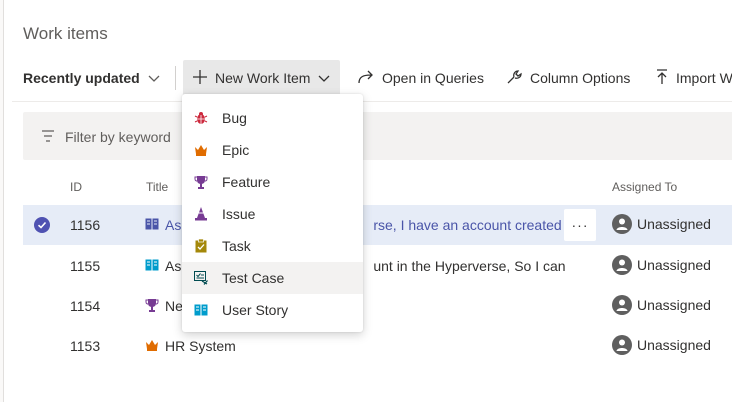  Describe the element at coordinates (246, 182) in the screenshot. I see `menu-item-label: Feature` at that location.